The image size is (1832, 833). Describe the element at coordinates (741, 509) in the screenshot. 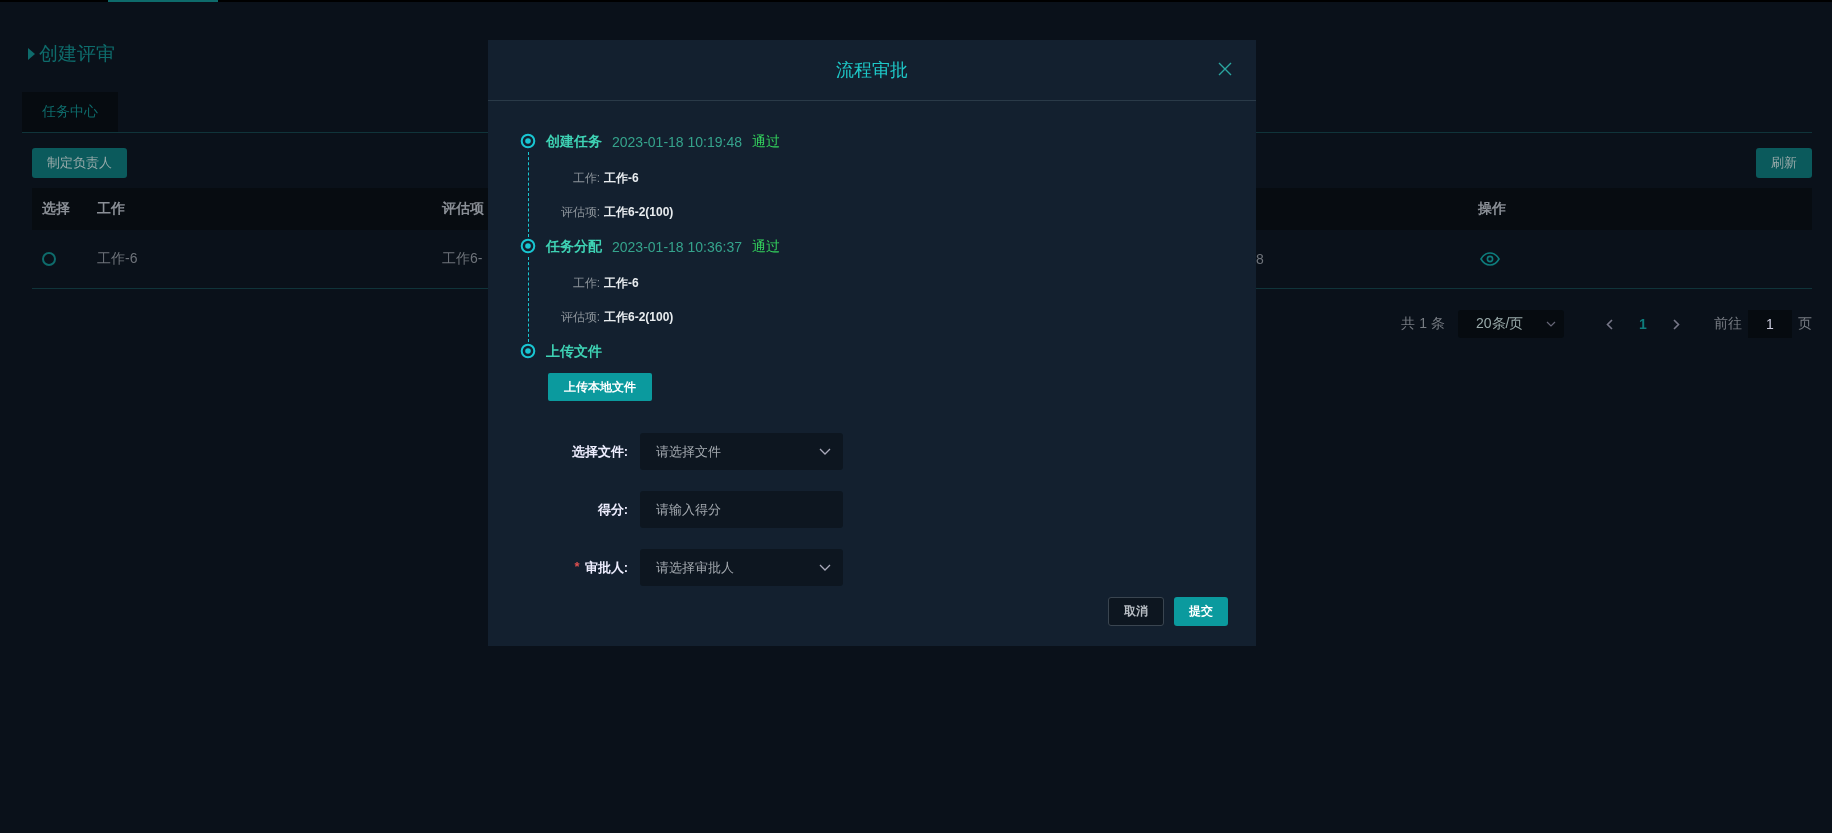

I see `input-field: 请输入得分` at that location.